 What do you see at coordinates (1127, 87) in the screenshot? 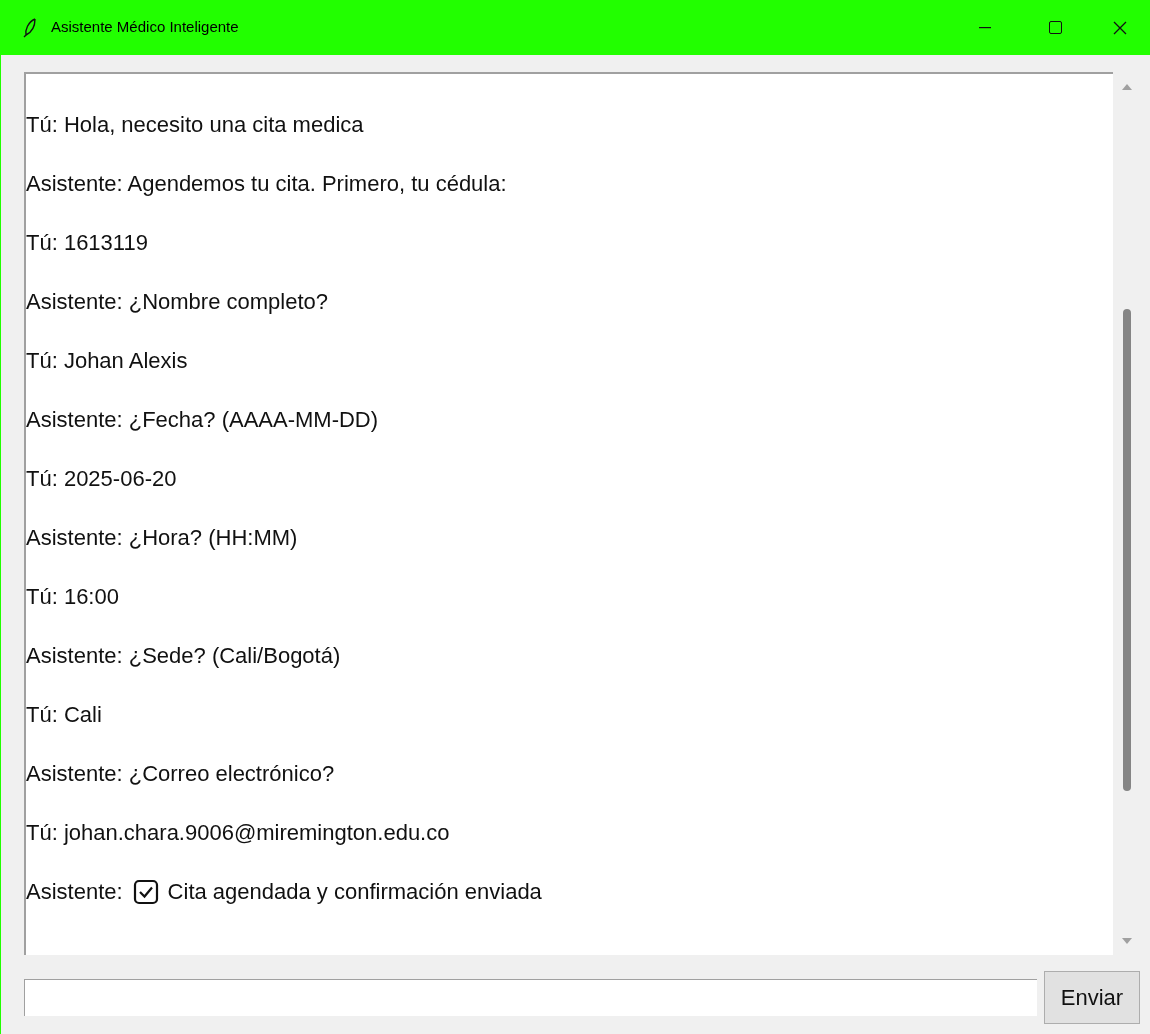
I see `scroll-up-arrow-icon` at bounding box center [1127, 87].